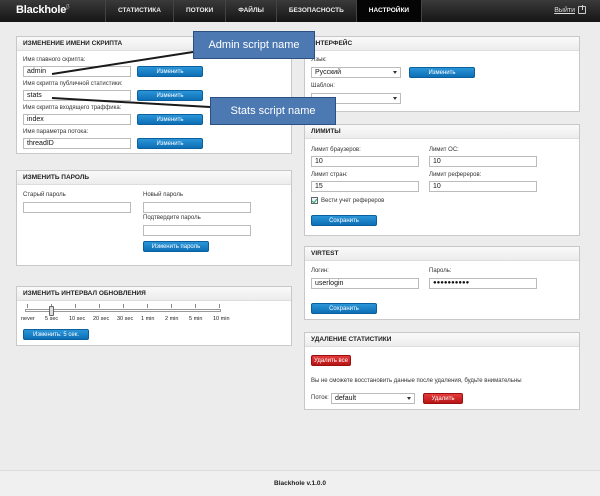 Image resolution: width=600 pixels, height=496 pixels. Describe the element at coordinates (154, 178) in the screenshot. I see `change-password-title: ИЗМЕНИТЬ ПАРОЛЬ` at that location.